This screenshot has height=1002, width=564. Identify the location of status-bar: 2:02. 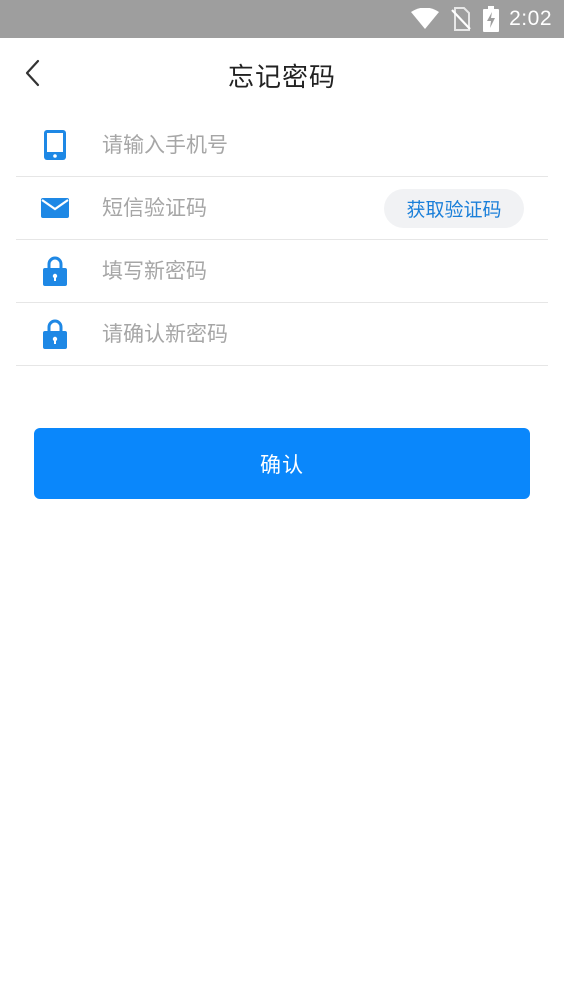
(282, 19).